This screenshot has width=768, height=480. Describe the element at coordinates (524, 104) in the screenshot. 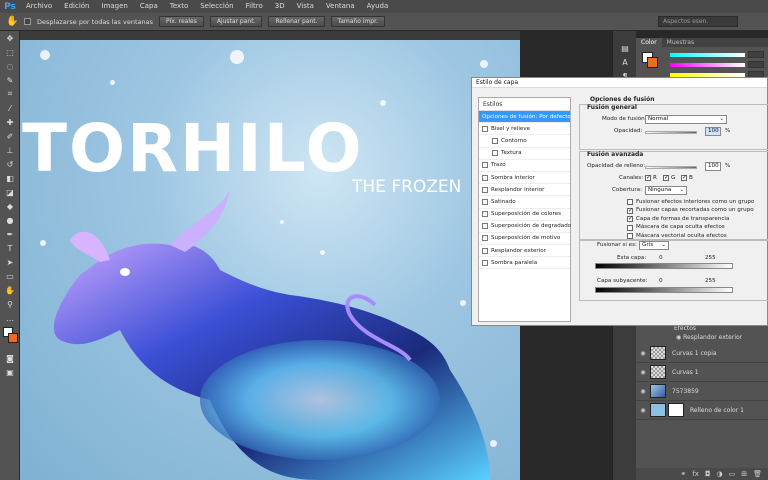

I see `styles-list-header: Estilos` at that location.